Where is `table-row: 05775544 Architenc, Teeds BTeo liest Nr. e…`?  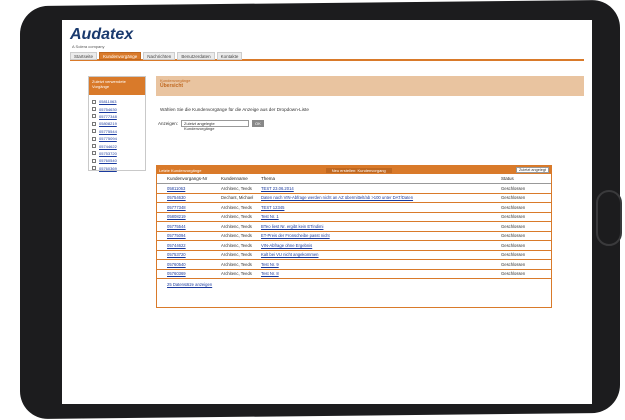 table-row: 05775544 Architenc, Teeds BTeo liest Nr. e… is located at coordinates (354, 227).